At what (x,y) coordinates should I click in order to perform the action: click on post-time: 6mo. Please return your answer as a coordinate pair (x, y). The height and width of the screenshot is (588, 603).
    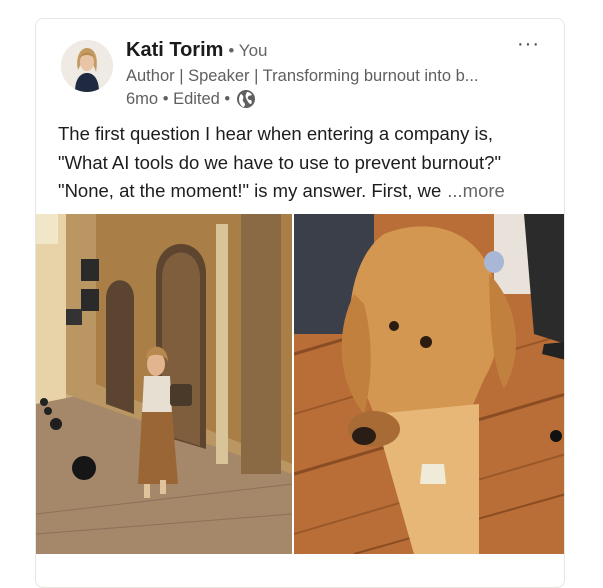
    Looking at the image, I should click on (142, 98).